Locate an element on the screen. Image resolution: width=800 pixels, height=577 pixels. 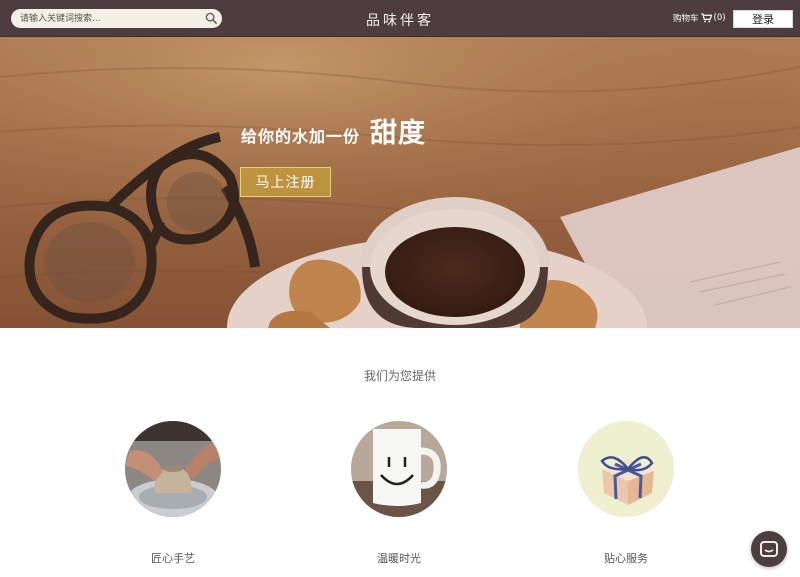
service-item-craftsmanship: 匠心手艺 is located at coordinates (173, 493).